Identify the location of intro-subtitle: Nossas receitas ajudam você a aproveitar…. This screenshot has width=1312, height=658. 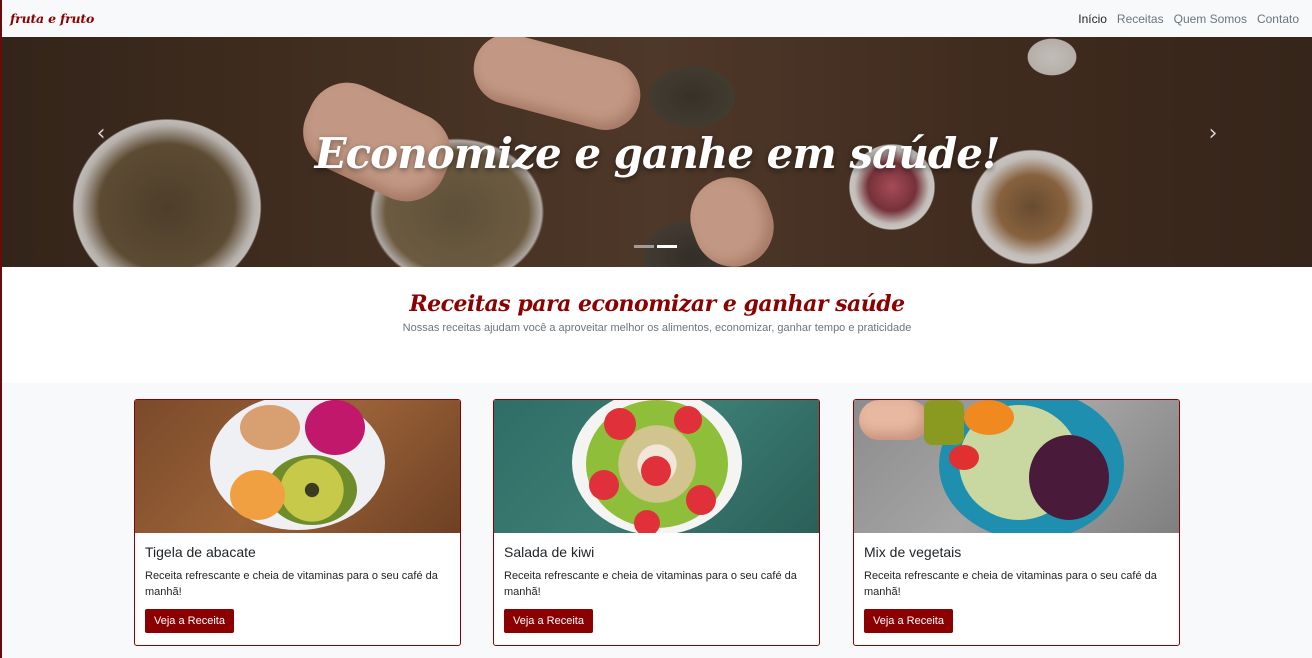
(657, 328).